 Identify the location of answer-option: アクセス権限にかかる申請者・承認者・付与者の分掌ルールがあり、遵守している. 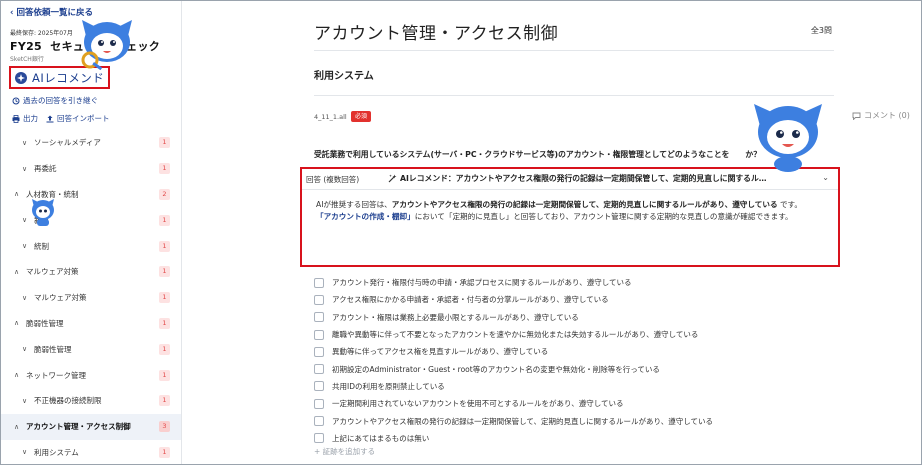
(574, 299).